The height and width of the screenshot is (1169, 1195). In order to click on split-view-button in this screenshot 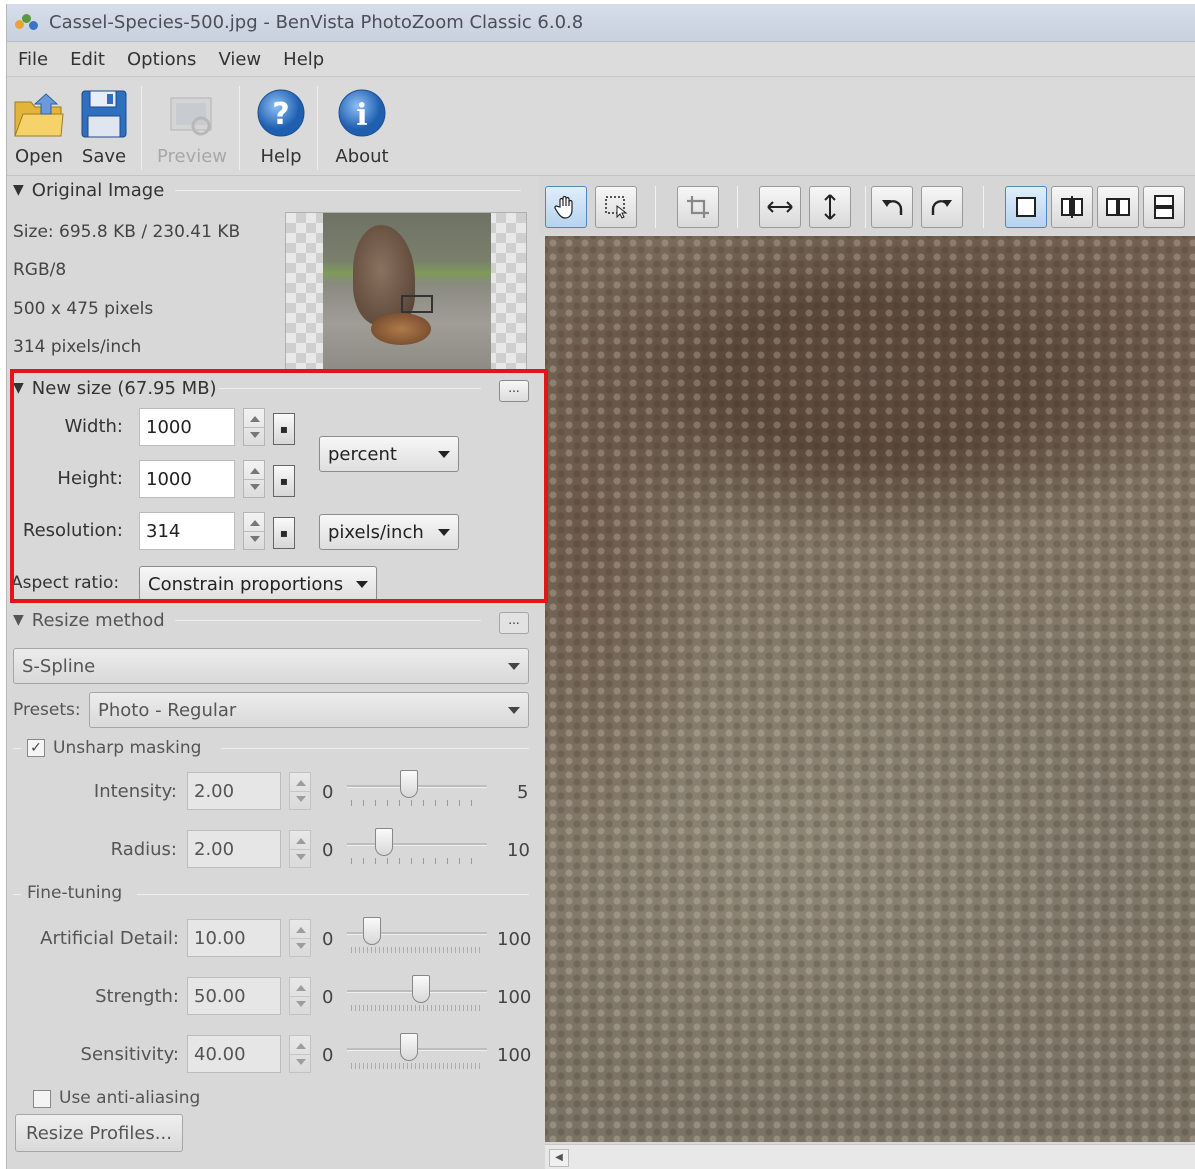, I will do `click(1072, 207)`.